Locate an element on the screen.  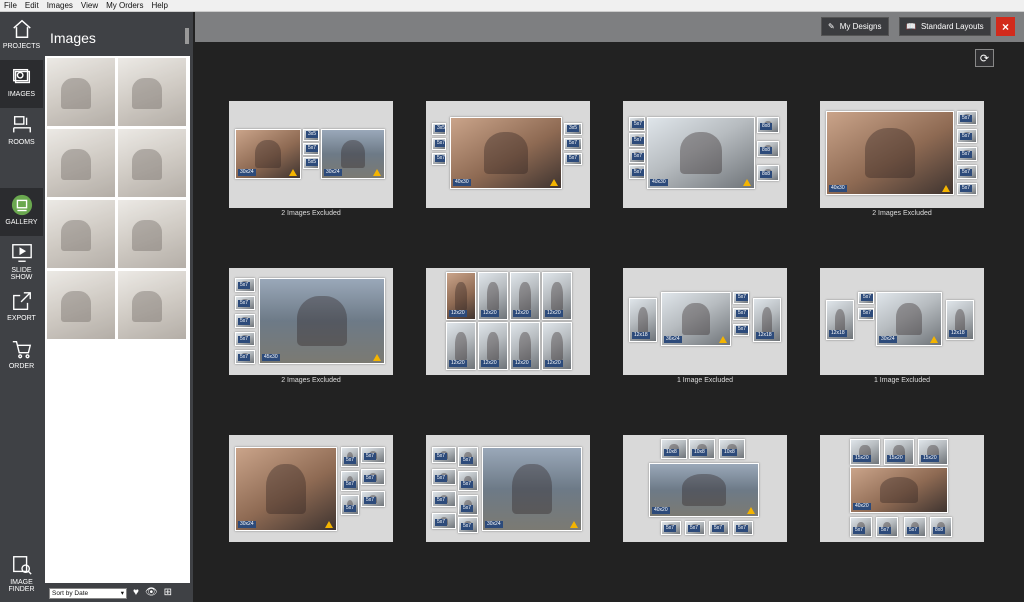
rail-item-images: IMAGES is located at coordinates (21, 84).